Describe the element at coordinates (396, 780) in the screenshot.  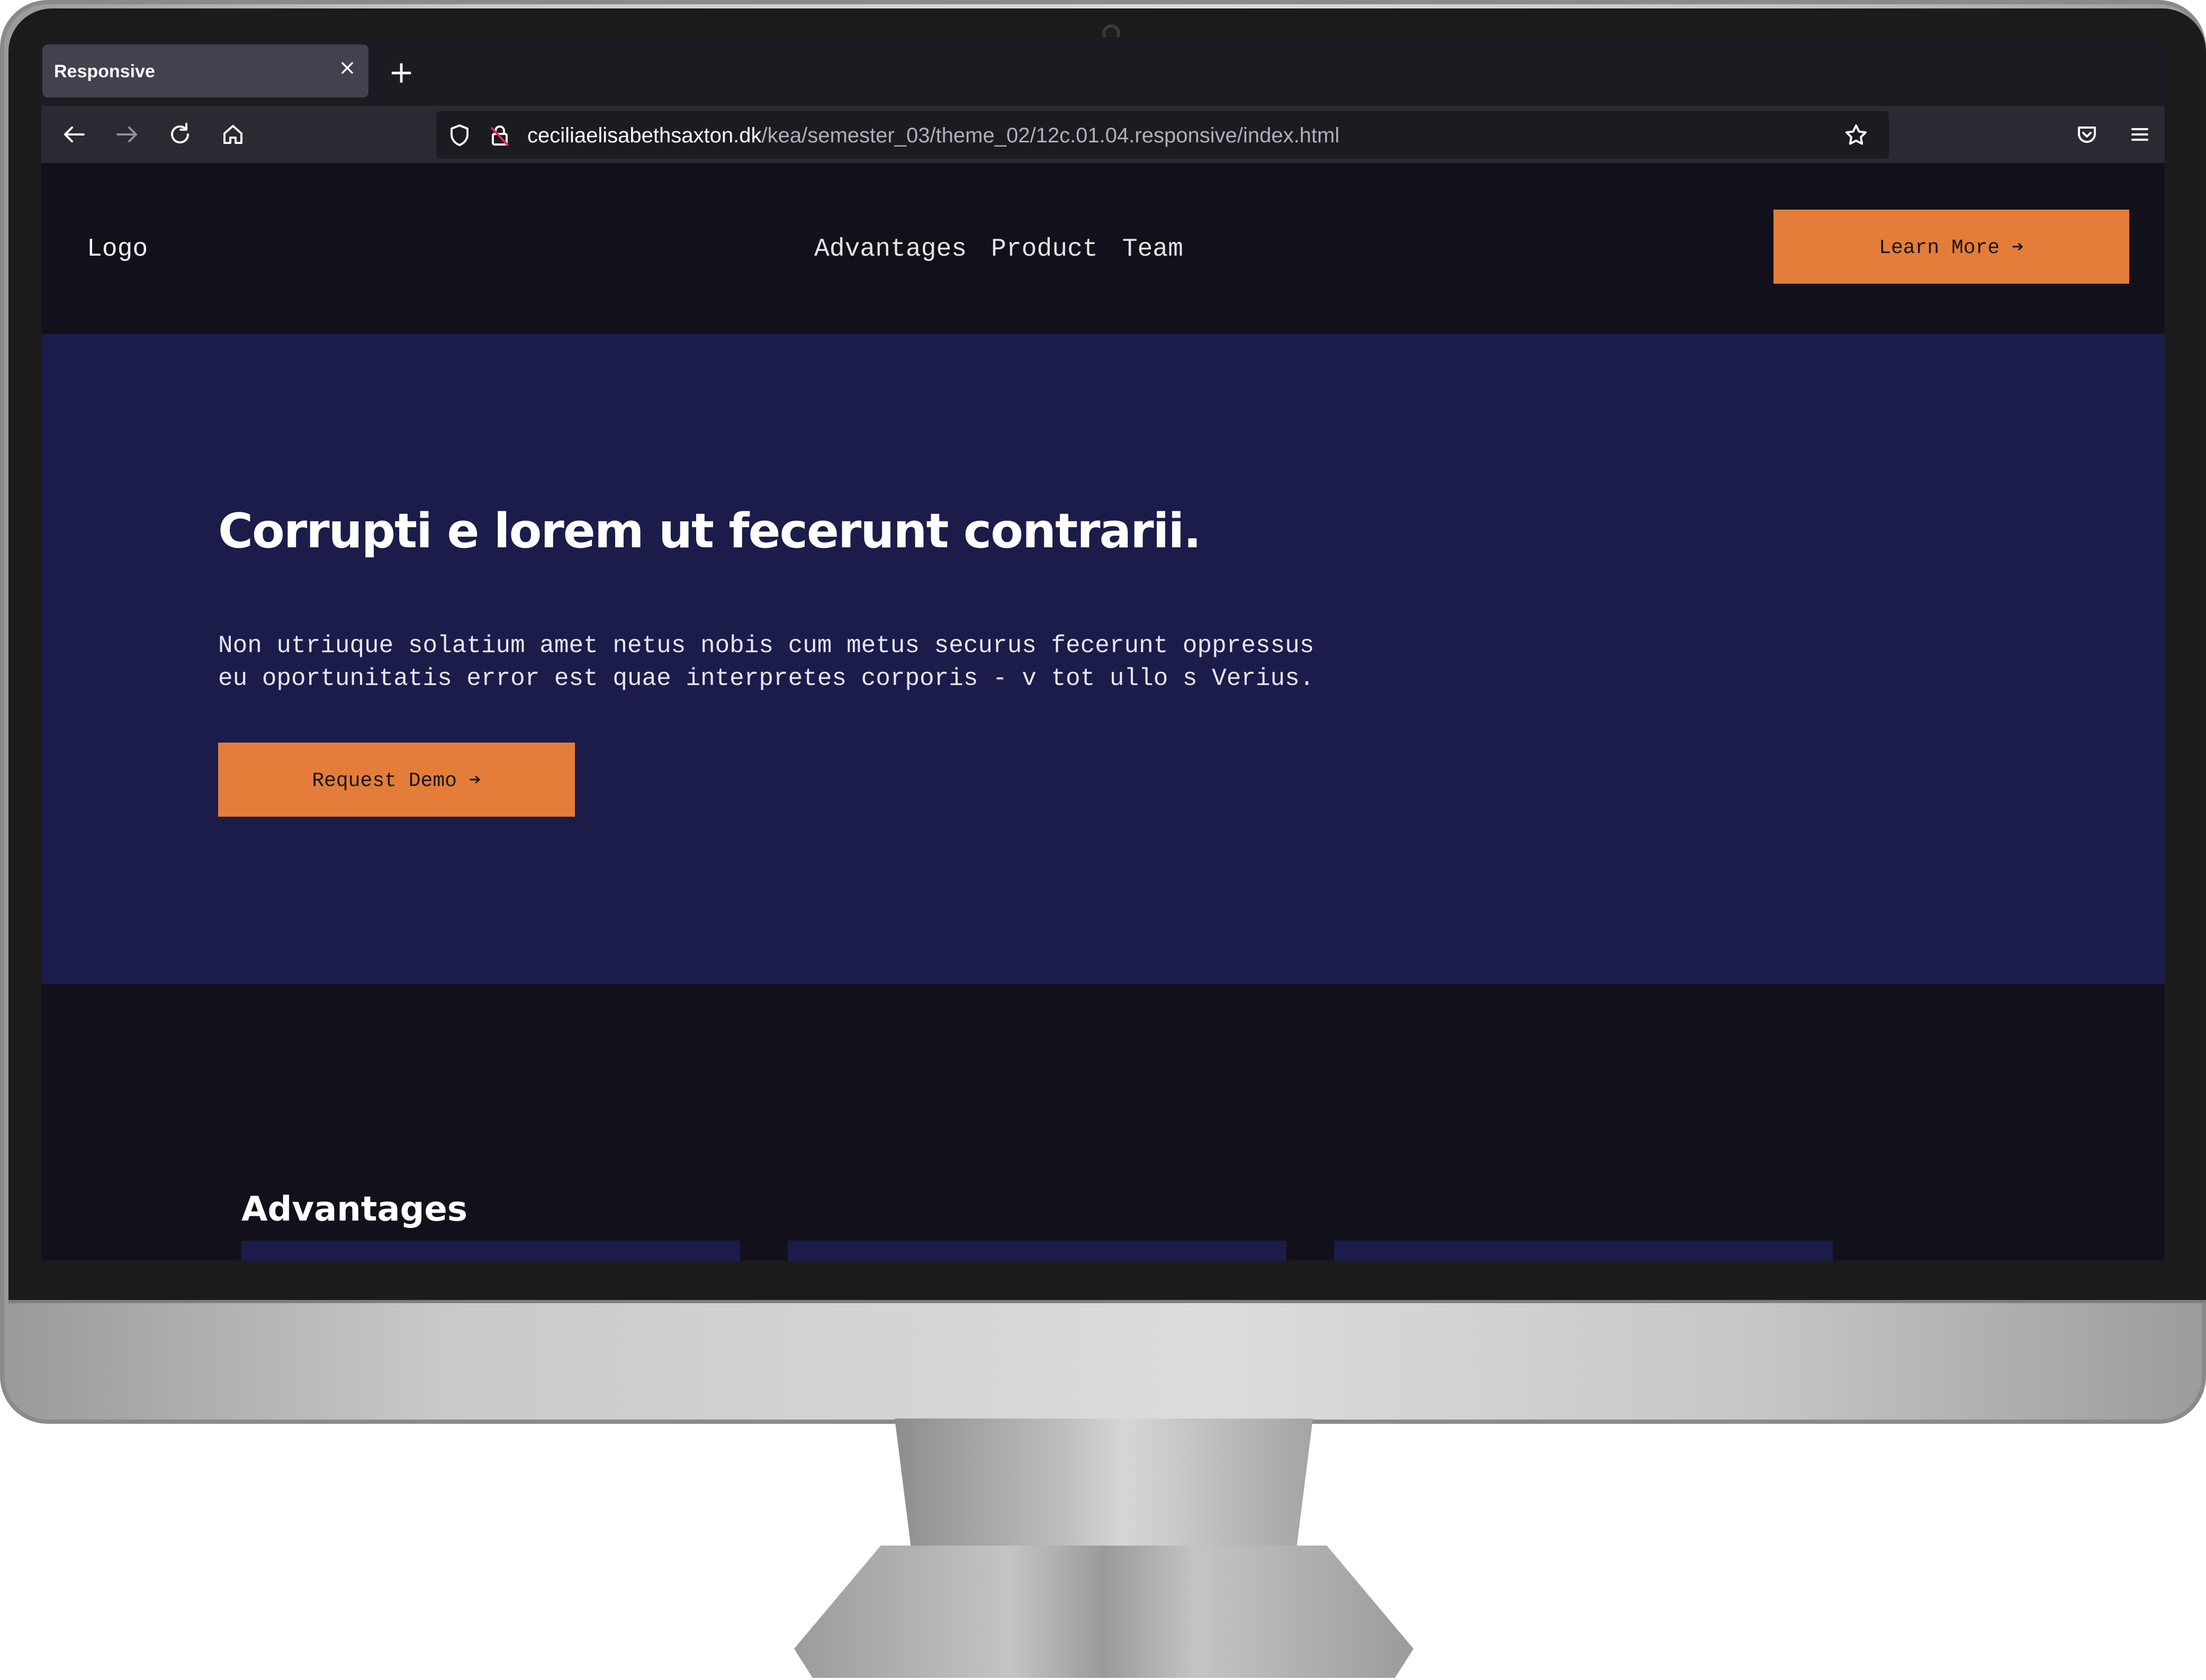
I see `request-demo-button: Request Demo ➔` at that location.